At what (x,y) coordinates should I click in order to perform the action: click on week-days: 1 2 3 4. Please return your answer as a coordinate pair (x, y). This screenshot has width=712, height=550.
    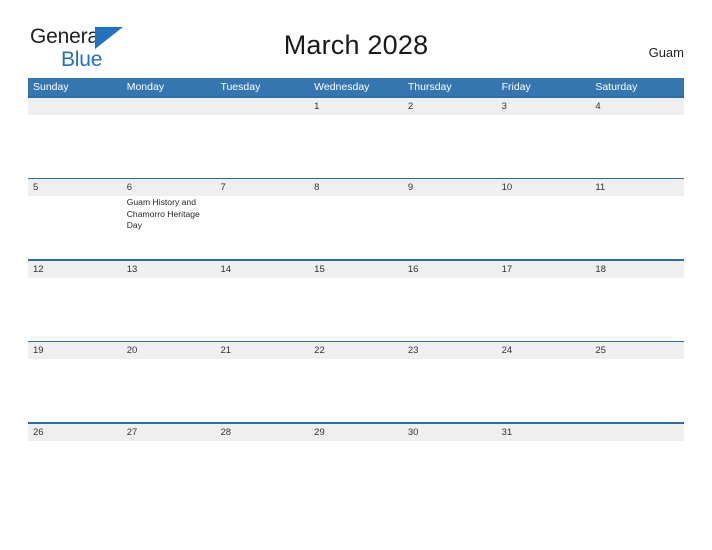
    Looking at the image, I should click on (356, 137).